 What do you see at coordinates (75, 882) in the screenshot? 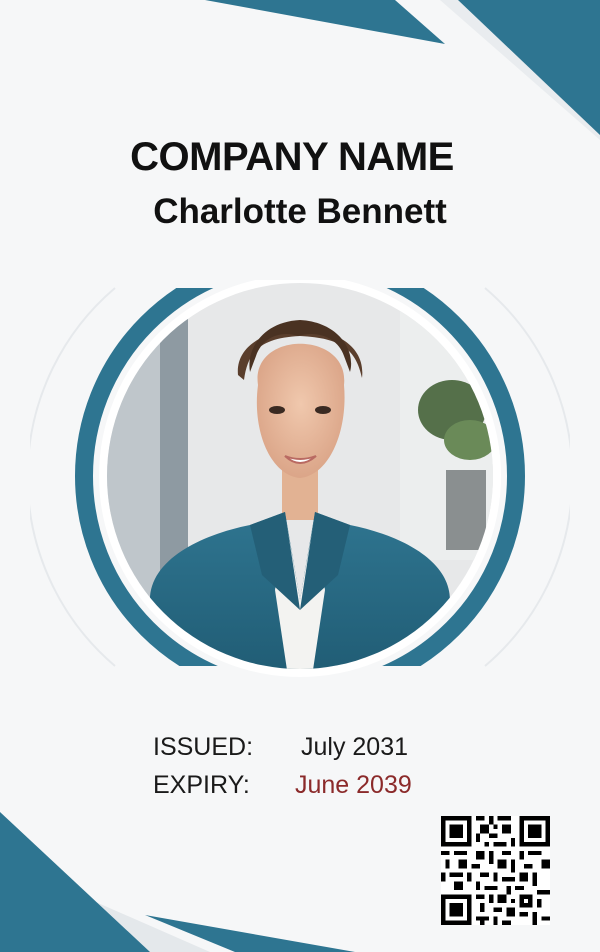
I see `corner-shape-bottom-teal-left` at bounding box center [75, 882].